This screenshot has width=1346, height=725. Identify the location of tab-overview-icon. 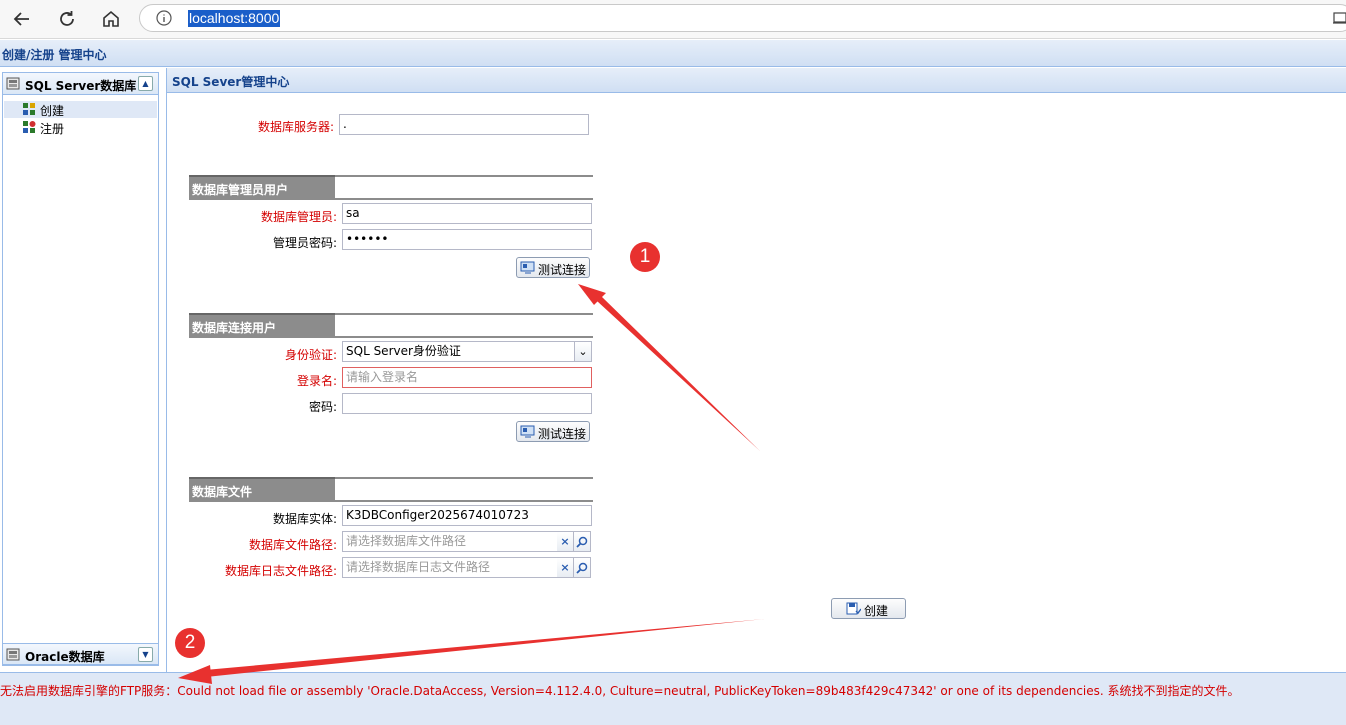
(1339, 19).